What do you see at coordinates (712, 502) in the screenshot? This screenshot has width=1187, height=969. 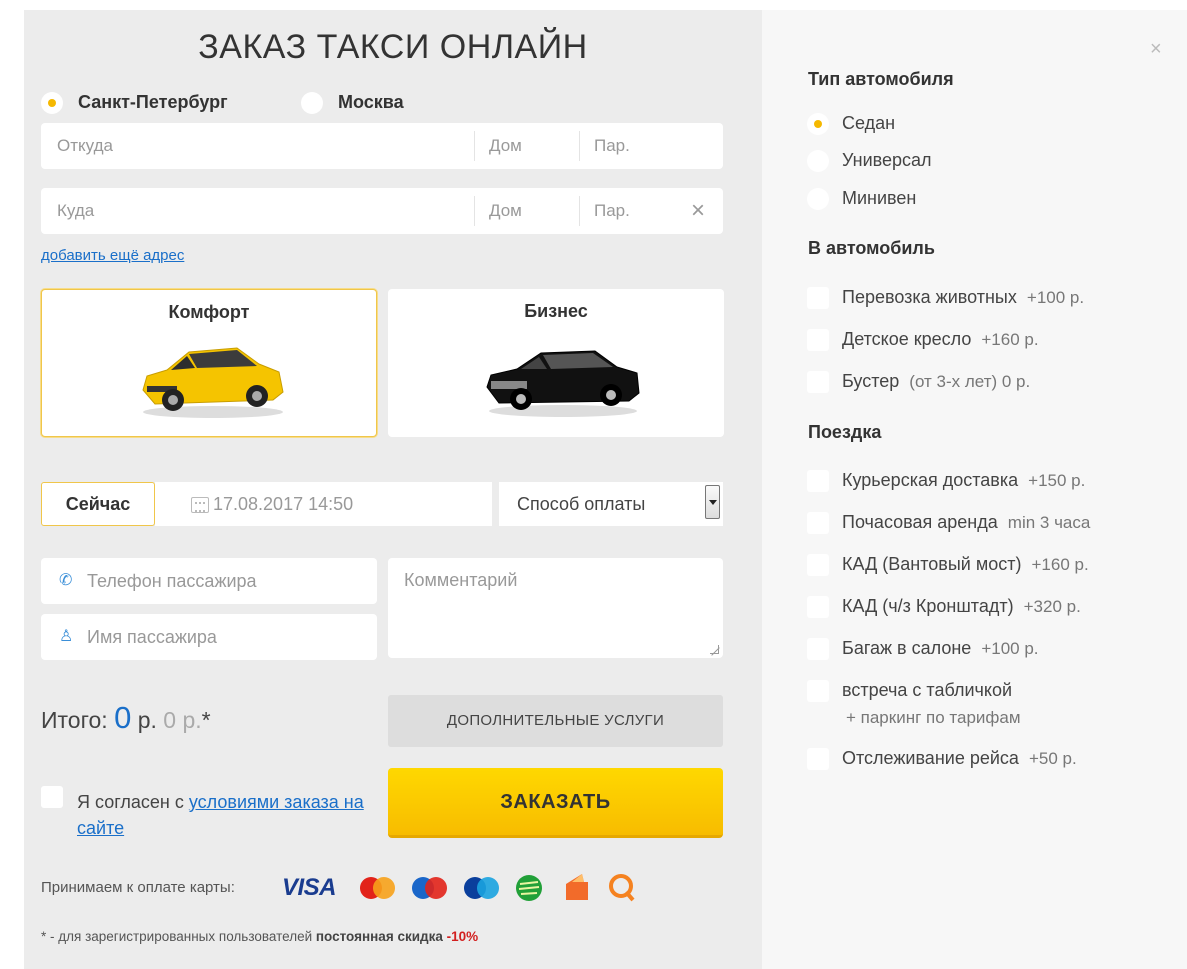 I see `chevron-down-icon` at bounding box center [712, 502].